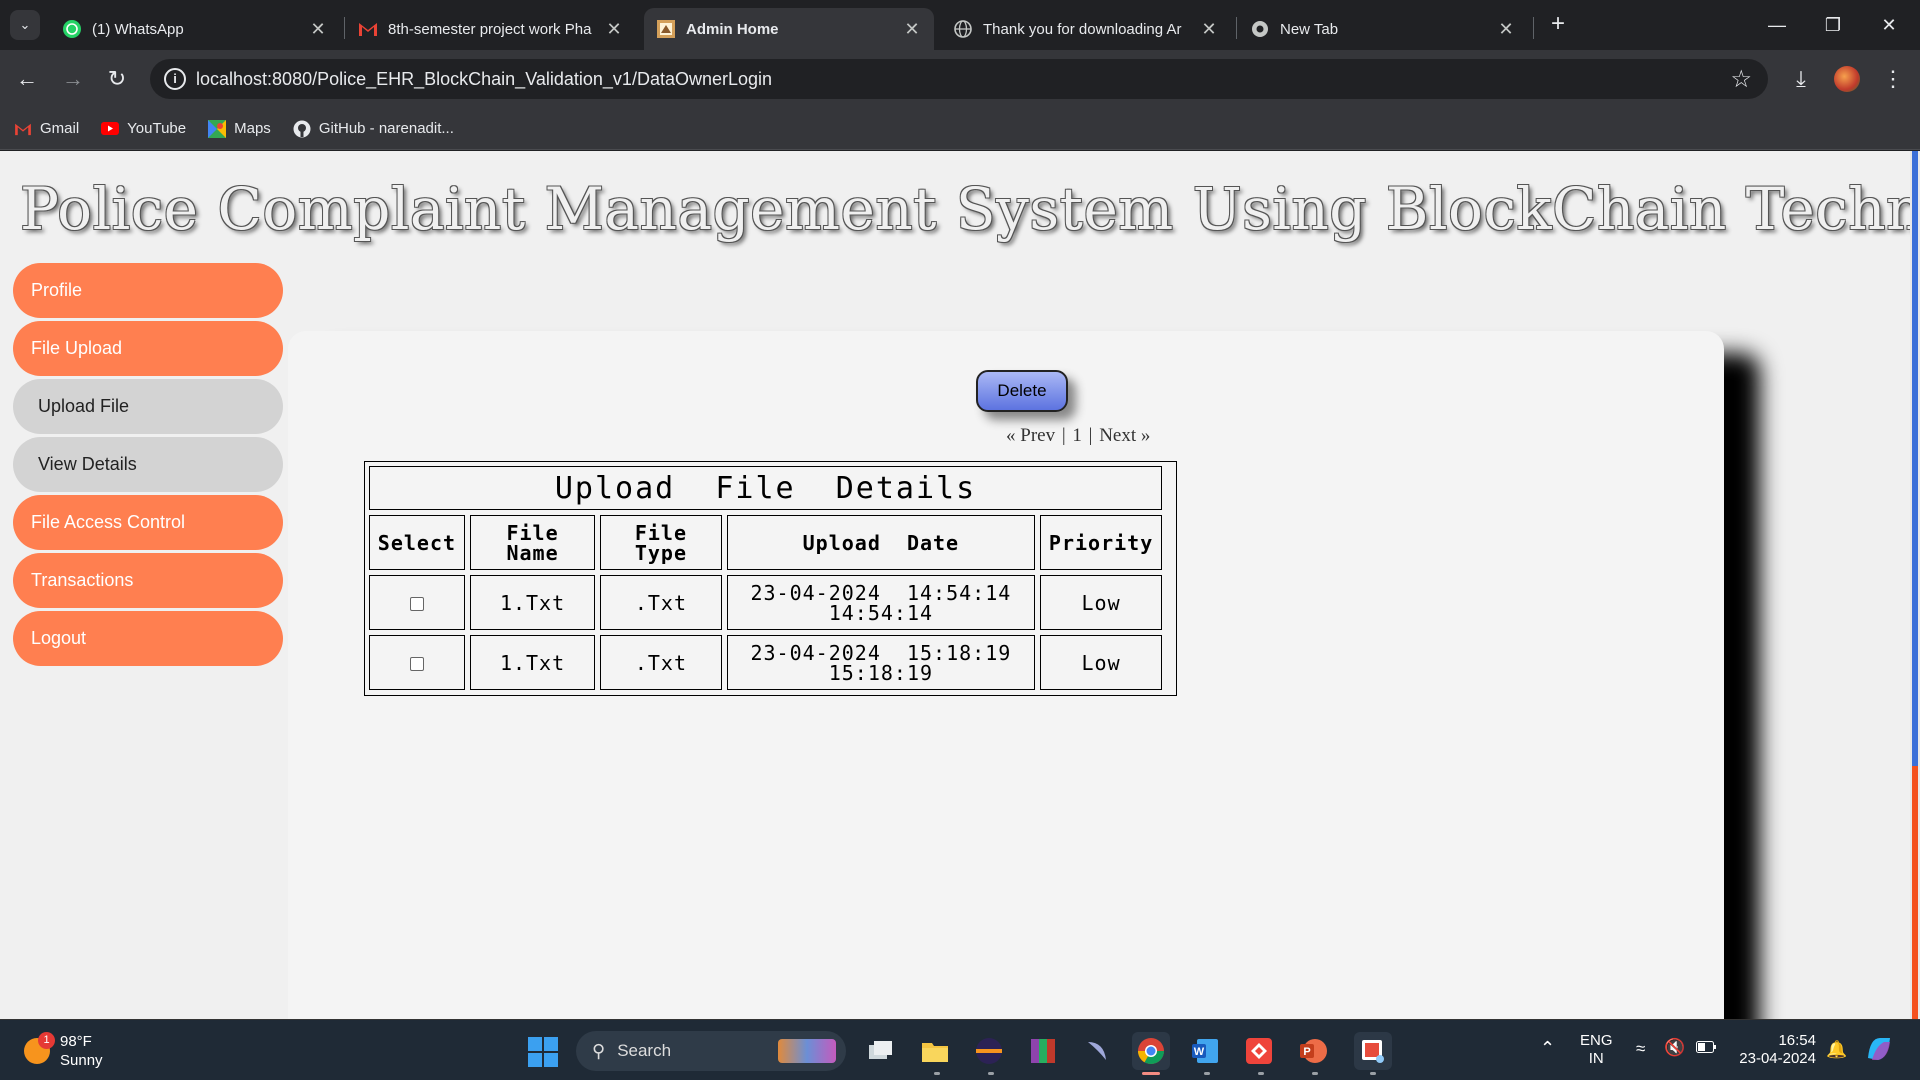 Image resolution: width=1920 pixels, height=1080 pixels. Describe the element at coordinates (1205, 1051) in the screenshot. I see `word-icon: W` at that location.